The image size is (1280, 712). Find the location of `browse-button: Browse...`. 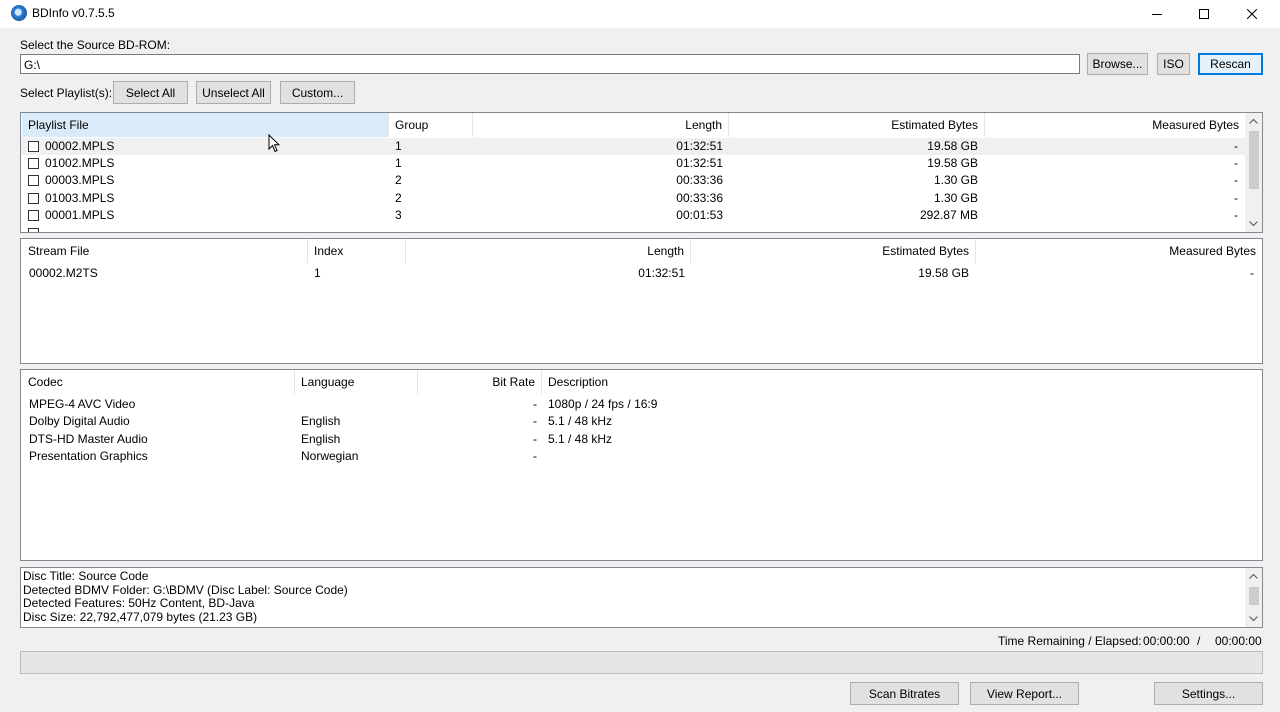

browse-button: Browse... is located at coordinates (1117, 64).